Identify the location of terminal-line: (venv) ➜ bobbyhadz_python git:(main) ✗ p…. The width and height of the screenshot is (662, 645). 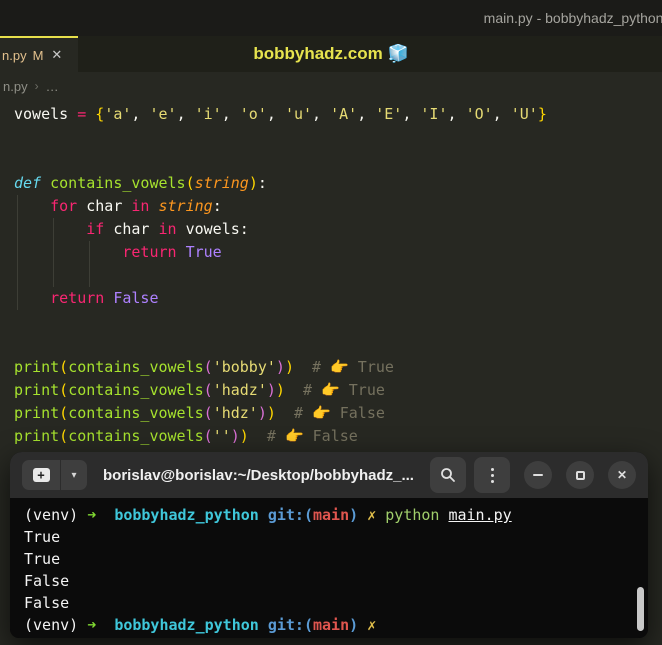
(268, 515).